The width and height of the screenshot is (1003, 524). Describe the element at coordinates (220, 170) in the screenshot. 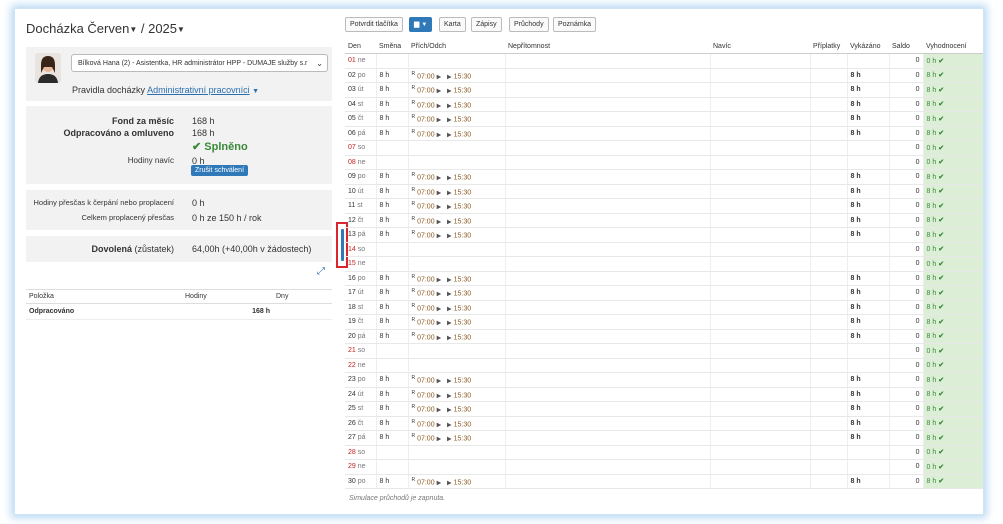

I see `cancel-approval-button: Zrušit schválení` at that location.